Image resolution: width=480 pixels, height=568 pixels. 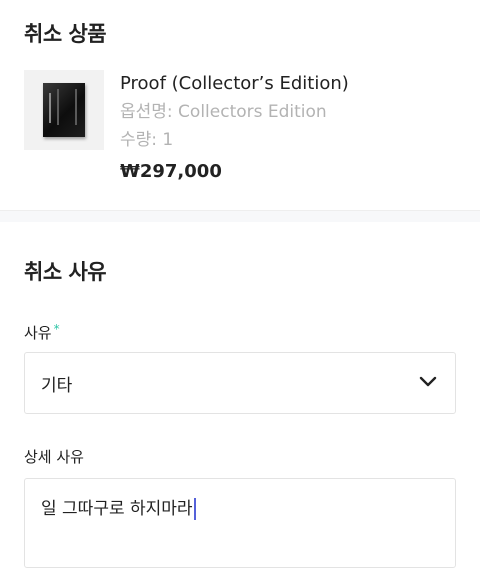 What do you see at coordinates (428, 383) in the screenshot?
I see `chevron-down-icon` at bounding box center [428, 383].